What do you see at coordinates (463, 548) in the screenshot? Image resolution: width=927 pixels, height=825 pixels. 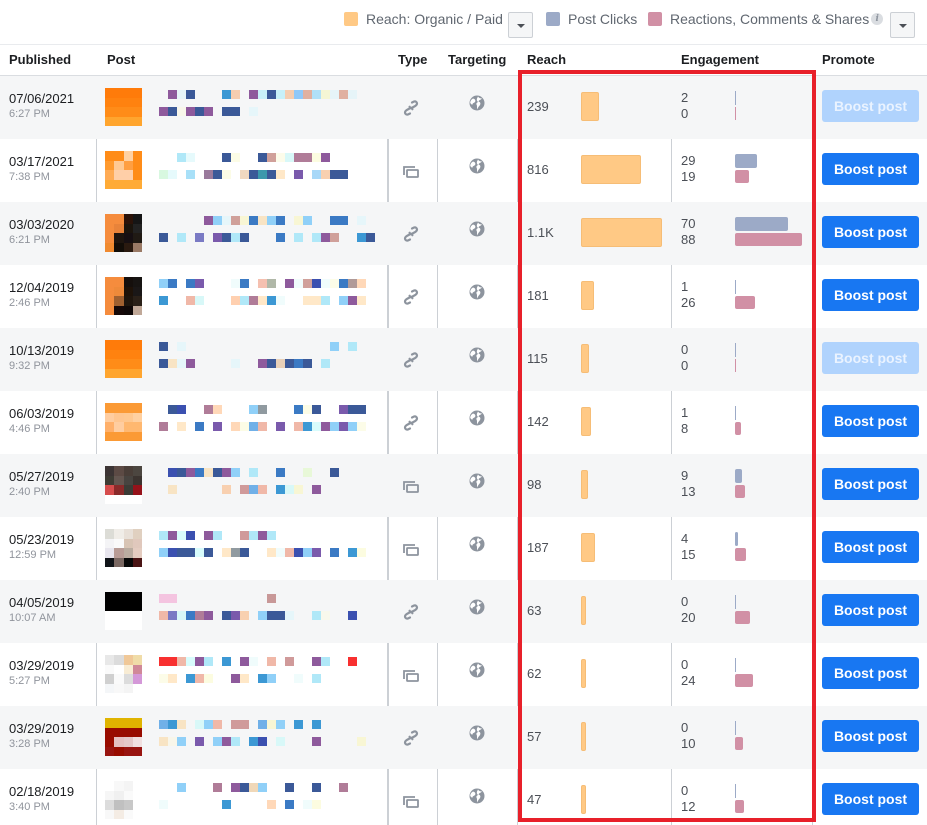 I see `table-row: 05/23/2019 12:59 PM 187 4 15 Boost post` at bounding box center [463, 548].